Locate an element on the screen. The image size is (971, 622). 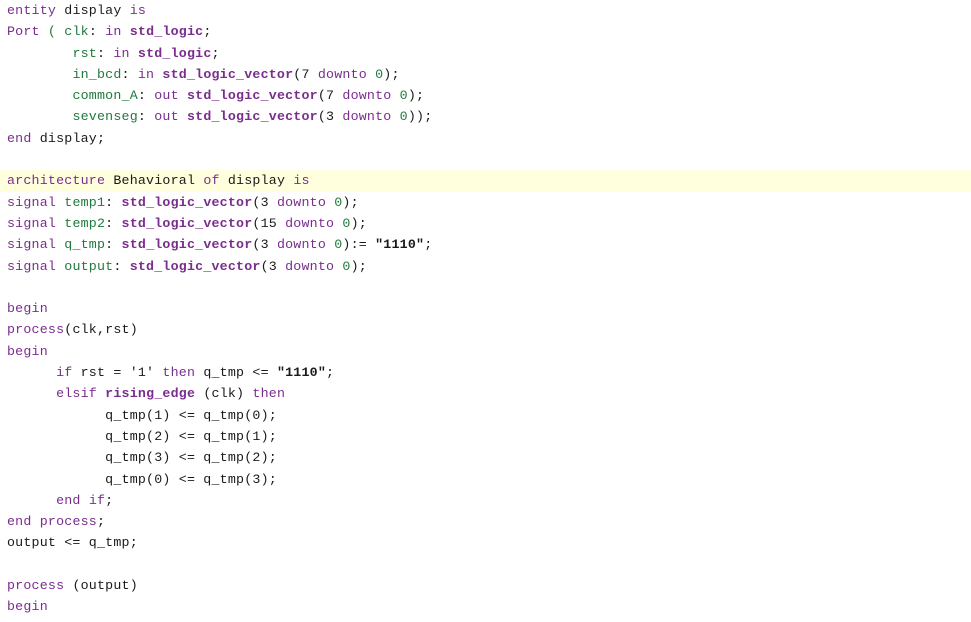
code-token-kw: is is located at coordinates (138, 10).